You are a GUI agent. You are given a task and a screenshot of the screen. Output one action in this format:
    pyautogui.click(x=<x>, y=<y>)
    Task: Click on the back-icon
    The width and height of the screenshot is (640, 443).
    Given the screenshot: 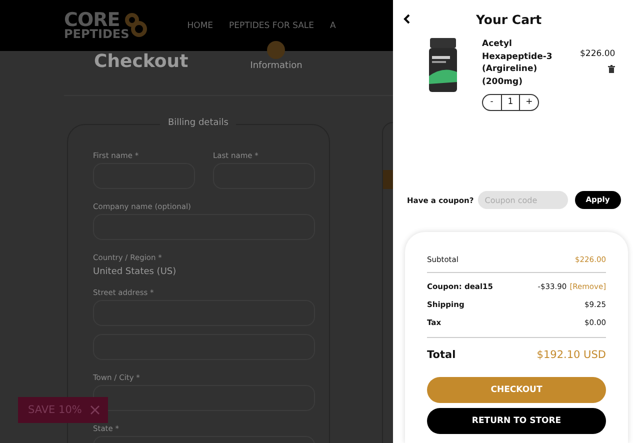 What is the action you would take?
    pyautogui.click(x=406, y=19)
    